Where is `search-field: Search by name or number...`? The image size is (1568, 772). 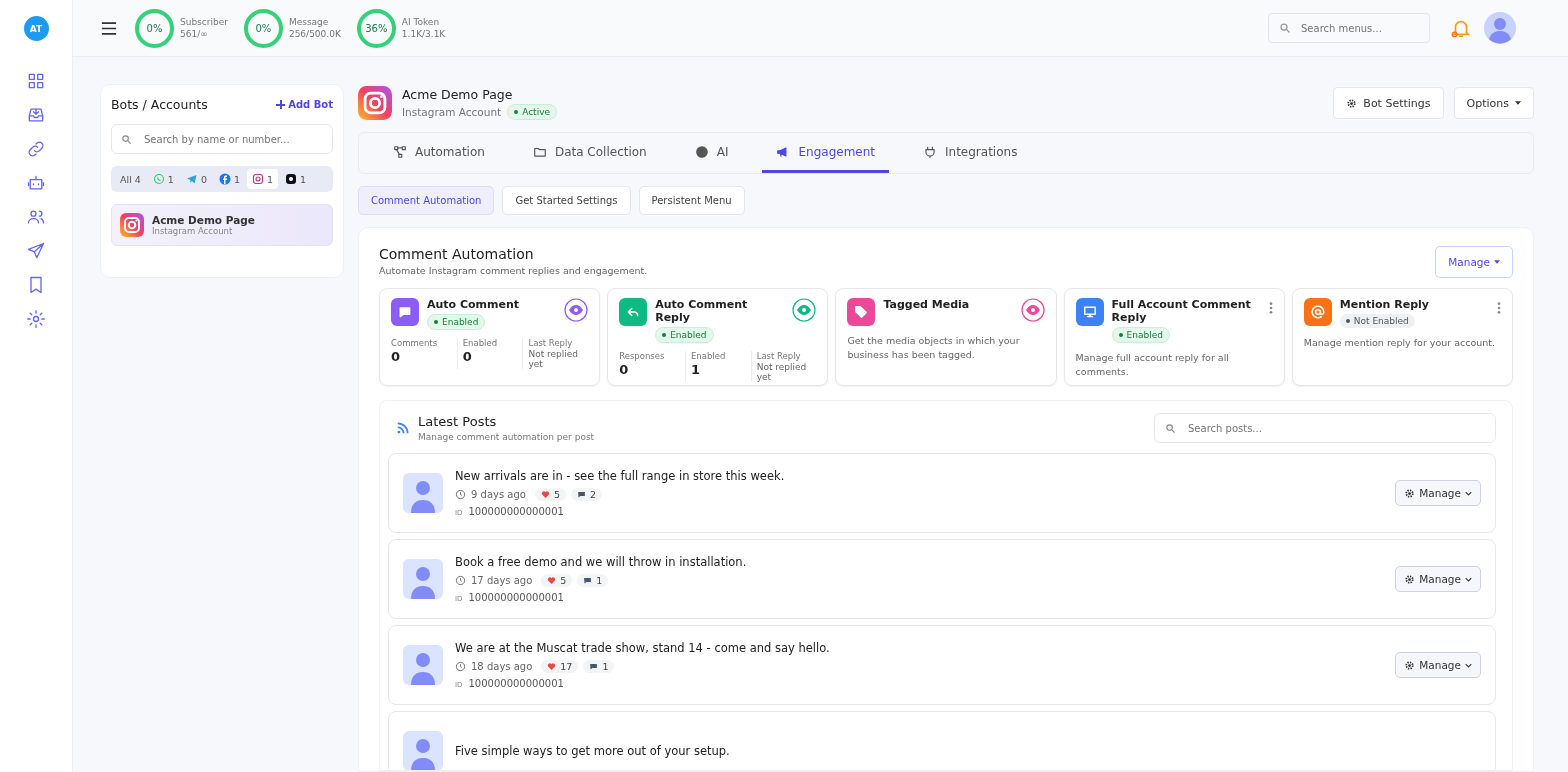
search-field: Search by name or number... is located at coordinates (222, 139).